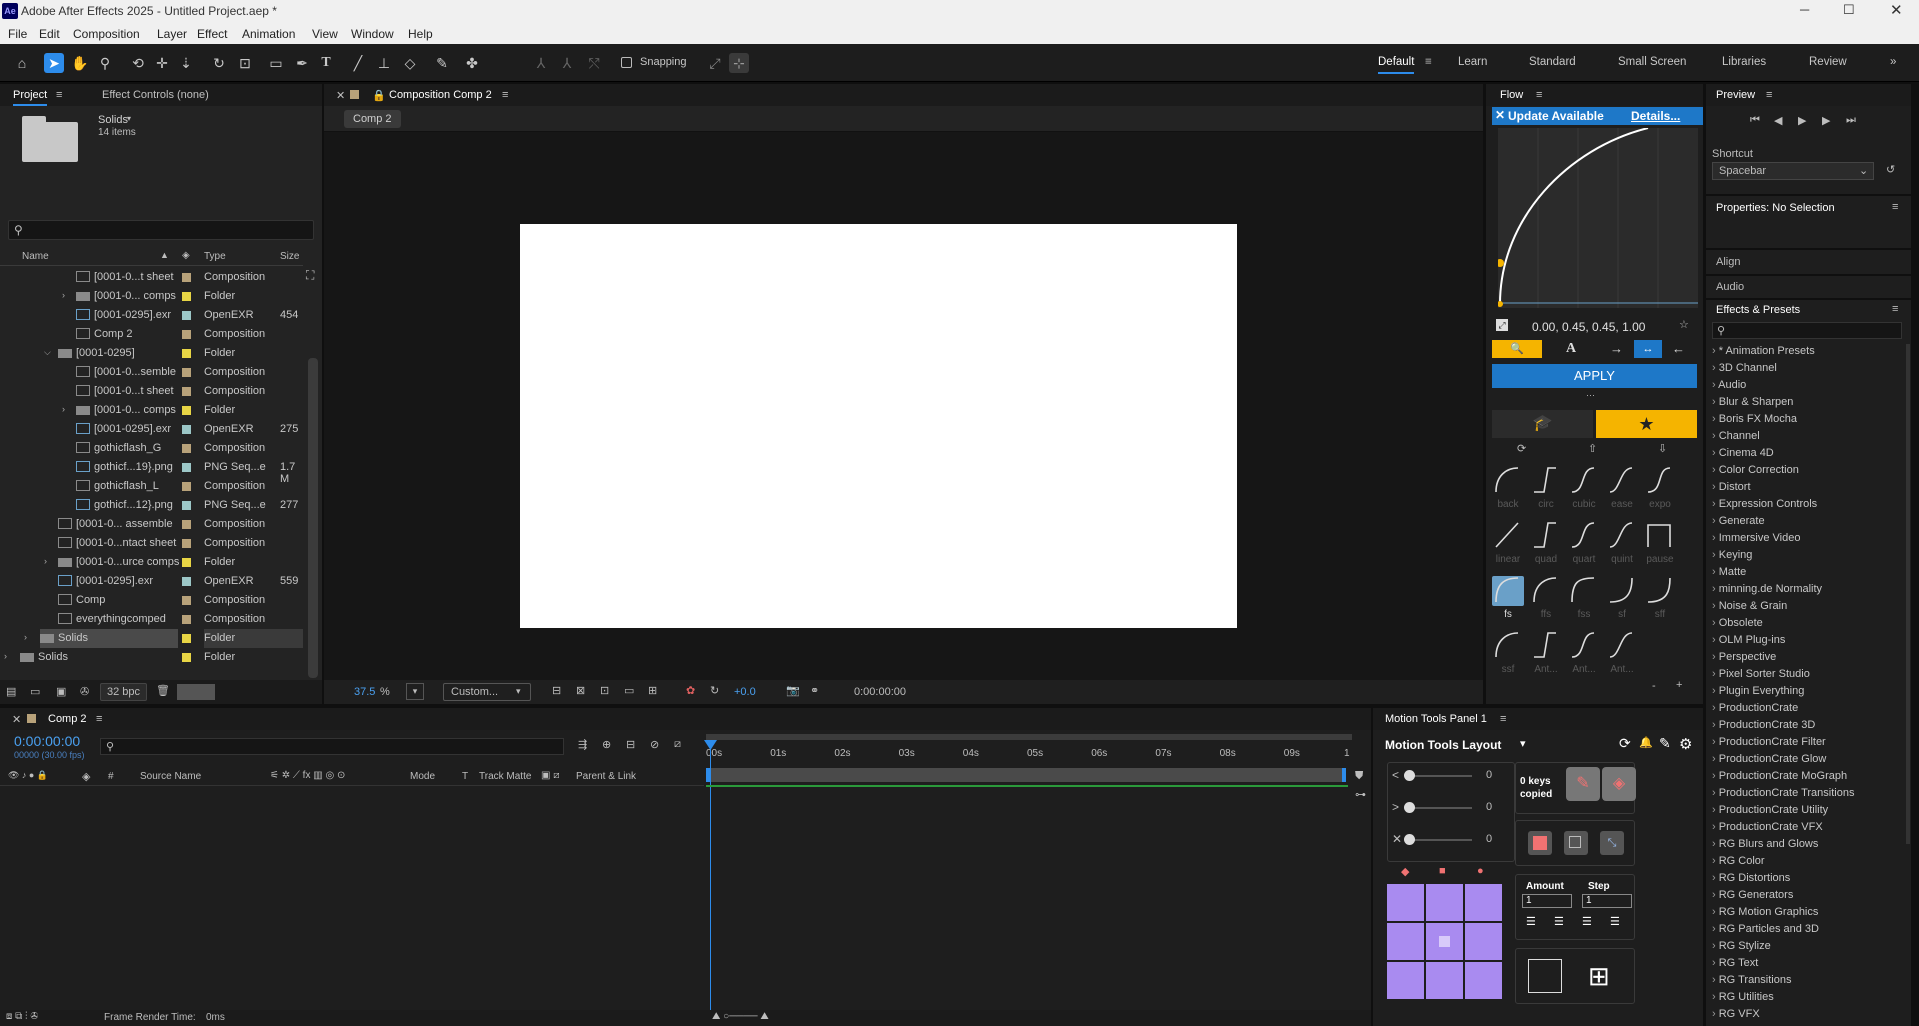 The width and height of the screenshot is (1919, 1026). Describe the element at coordinates (1547, 901) in the screenshot. I see `amount-input: 1` at that location.